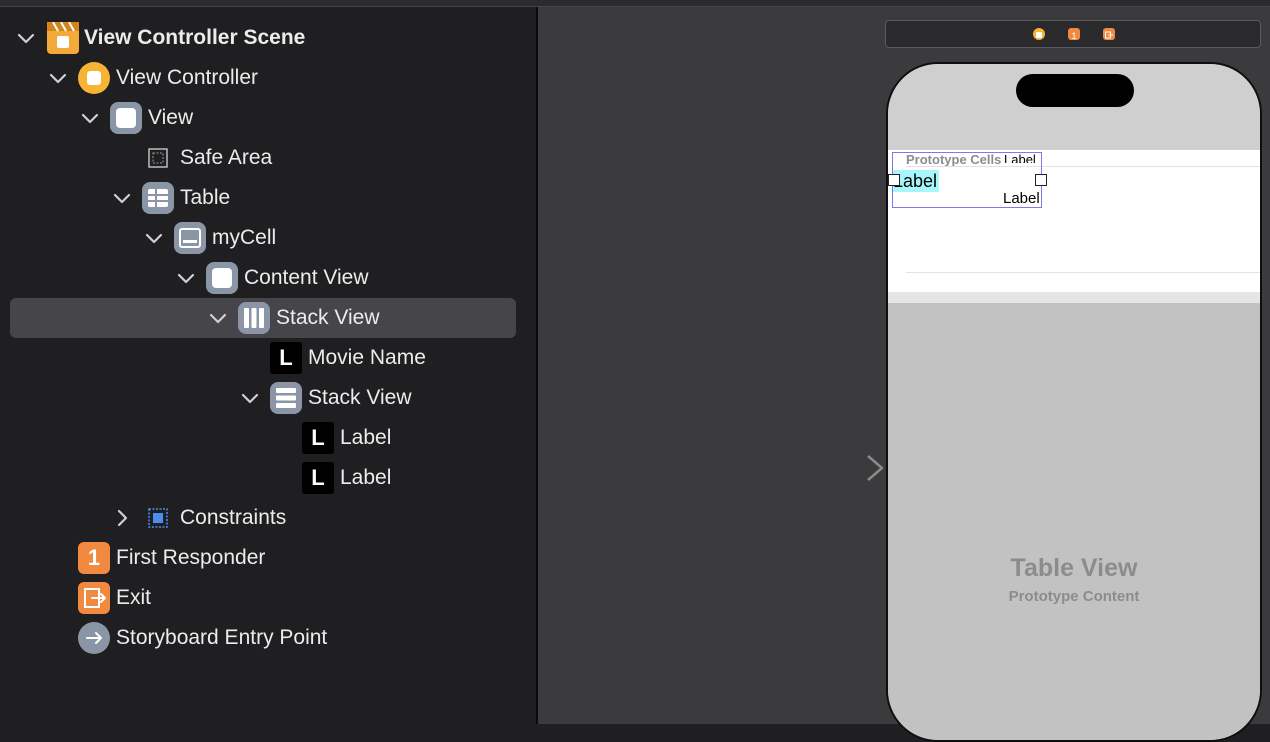  I want to click on outline-row-safe-area: Safe Area, so click(268, 158).